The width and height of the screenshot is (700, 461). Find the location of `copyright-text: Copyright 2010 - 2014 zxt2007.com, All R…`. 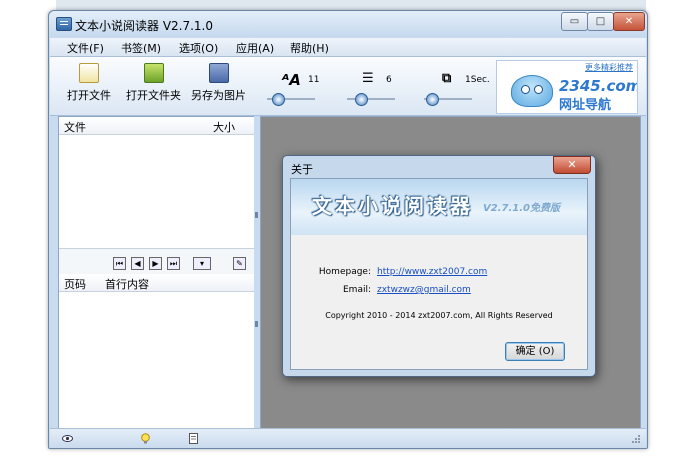

copyright-text: Copyright 2010 - 2014 zxt2007.com, All R… is located at coordinates (439, 315).